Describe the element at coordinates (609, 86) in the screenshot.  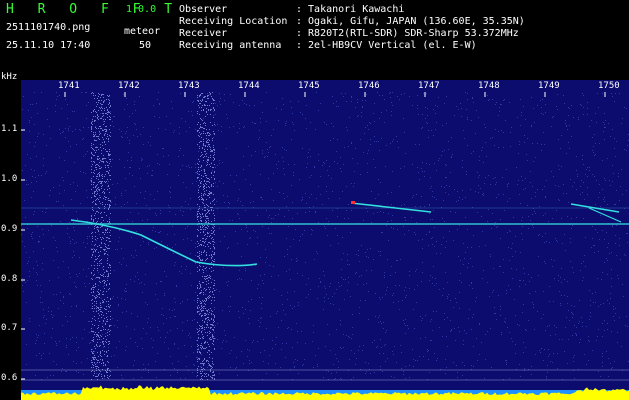
I see `x-tick-label: 1750` at that location.